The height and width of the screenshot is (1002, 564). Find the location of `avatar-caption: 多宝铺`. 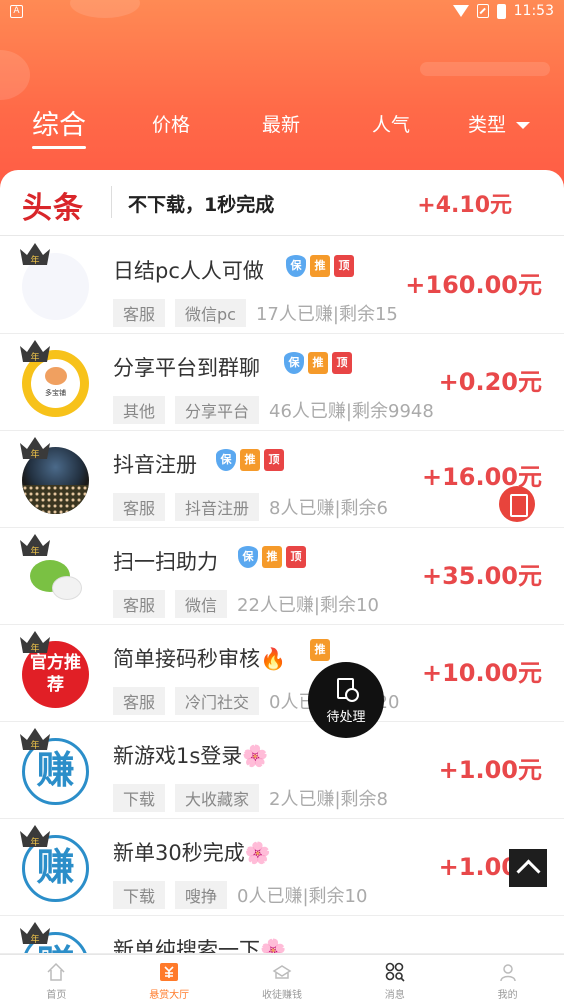

avatar-caption: 多宝铺 is located at coordinates (55, 393).